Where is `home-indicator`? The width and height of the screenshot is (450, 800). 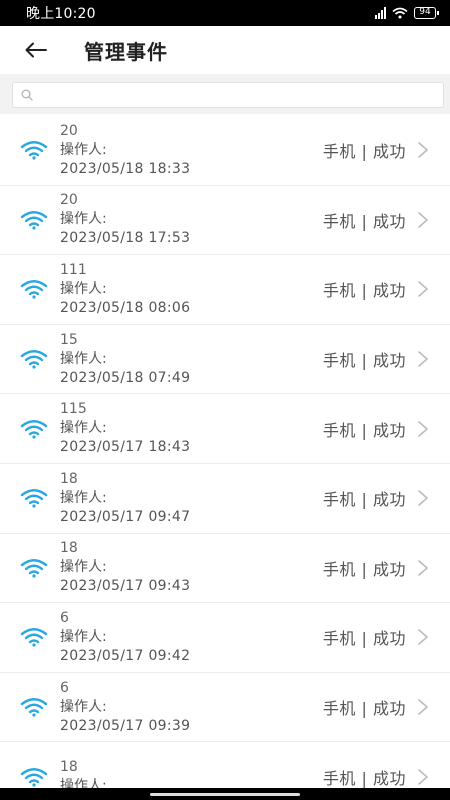 home-indicator is located at coordinates (225, 794).